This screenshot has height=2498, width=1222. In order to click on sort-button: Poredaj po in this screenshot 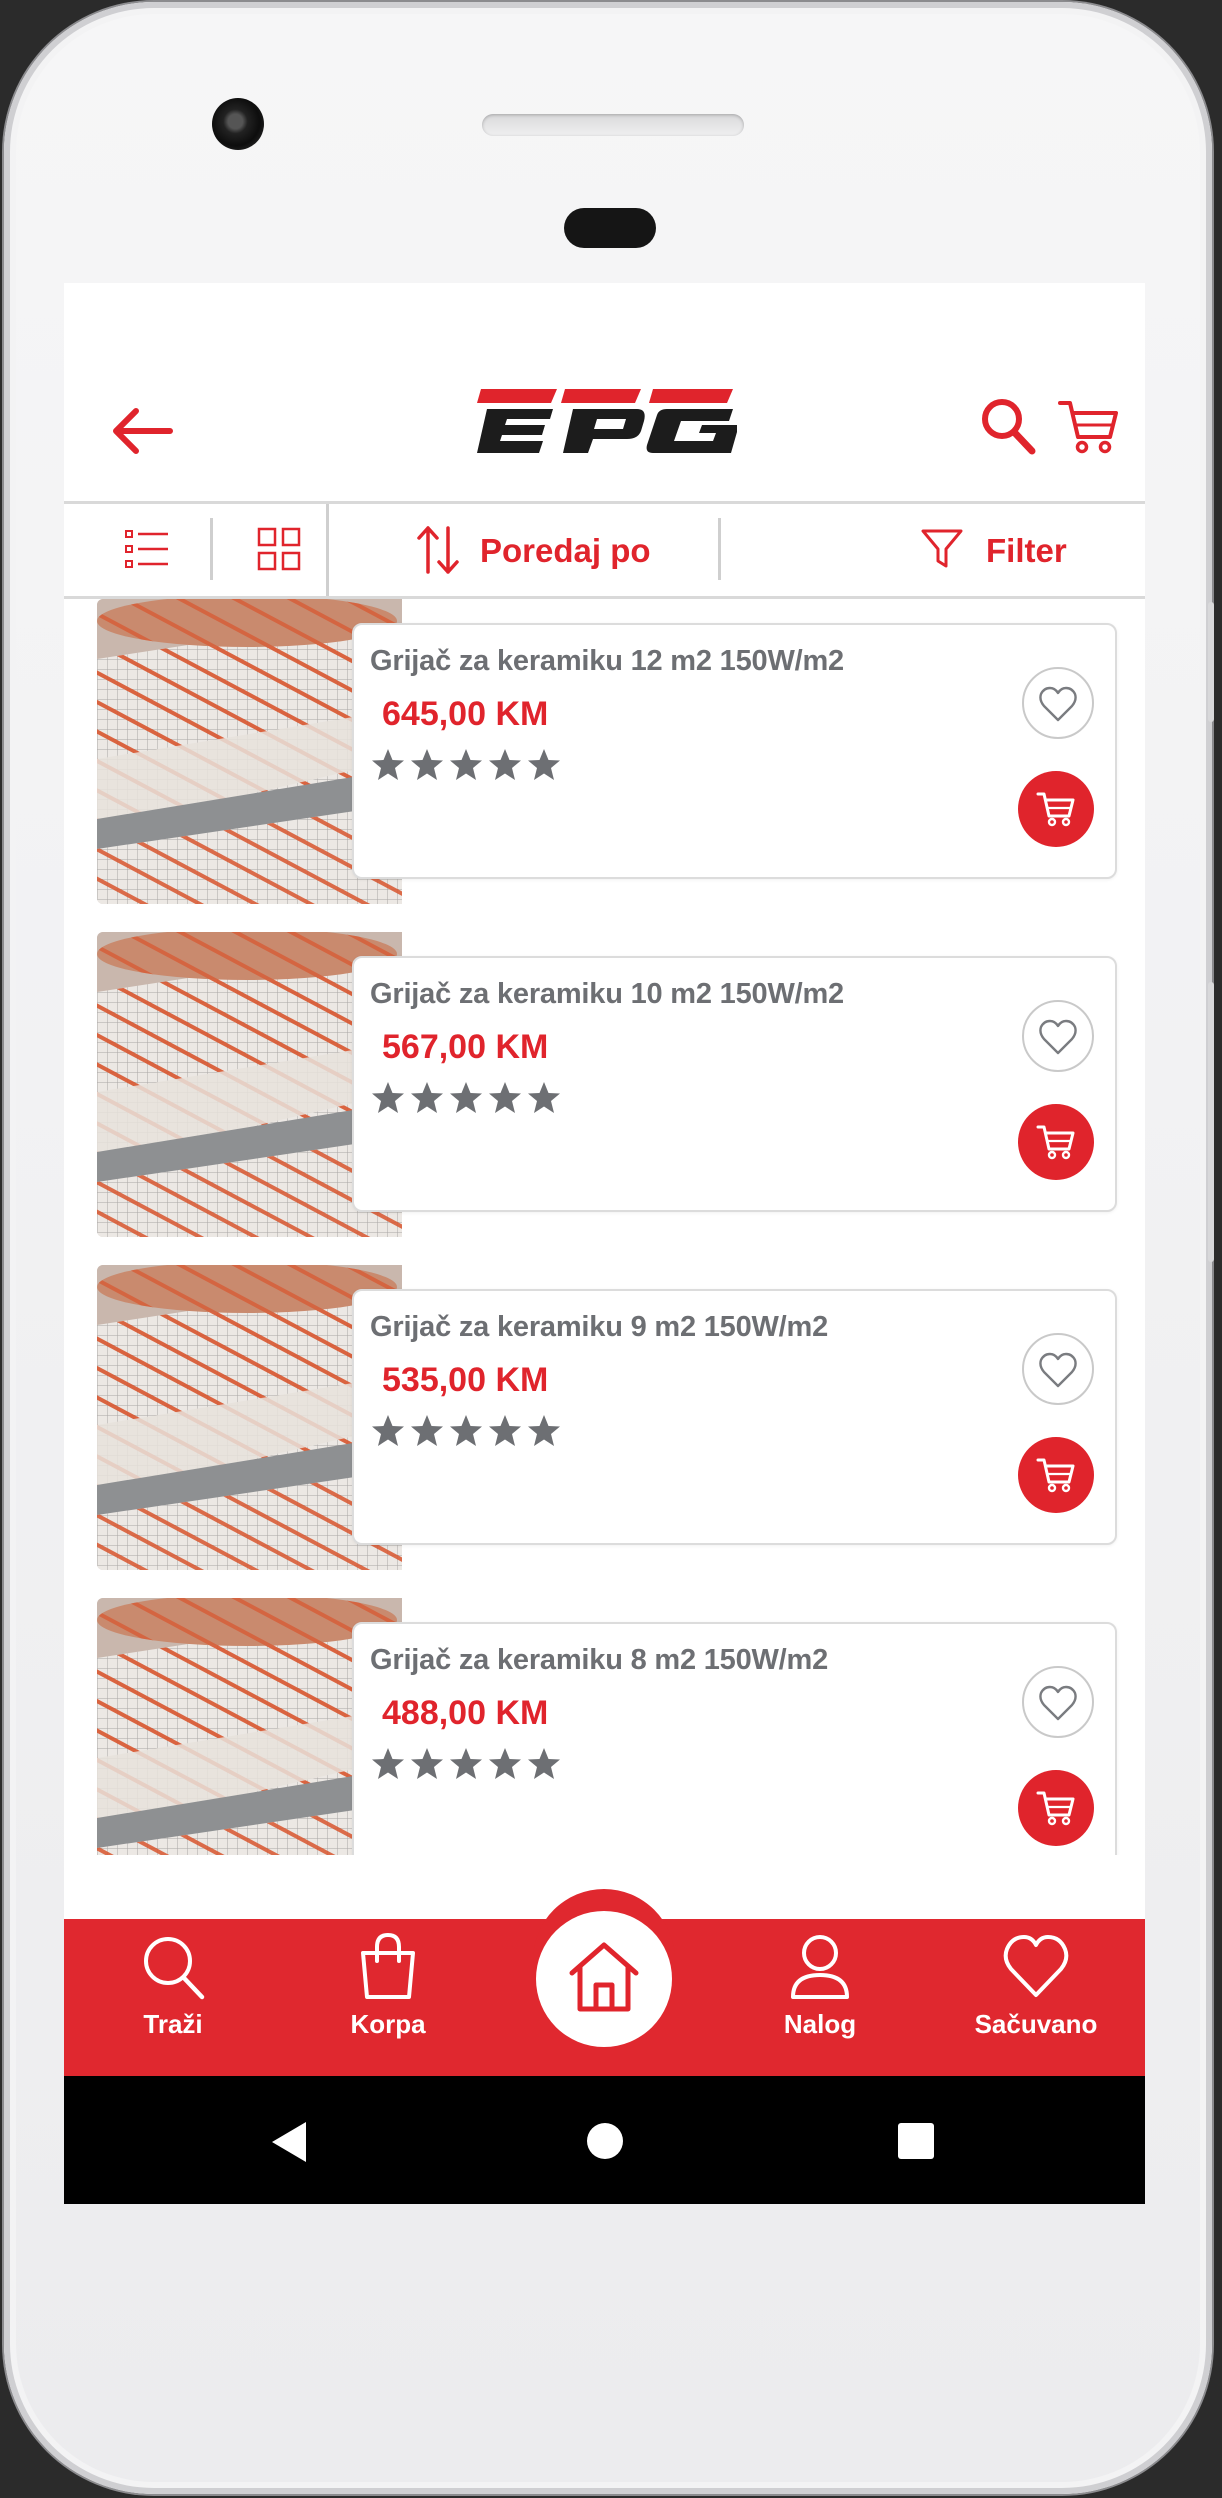, I will do `click(555, 550)`.